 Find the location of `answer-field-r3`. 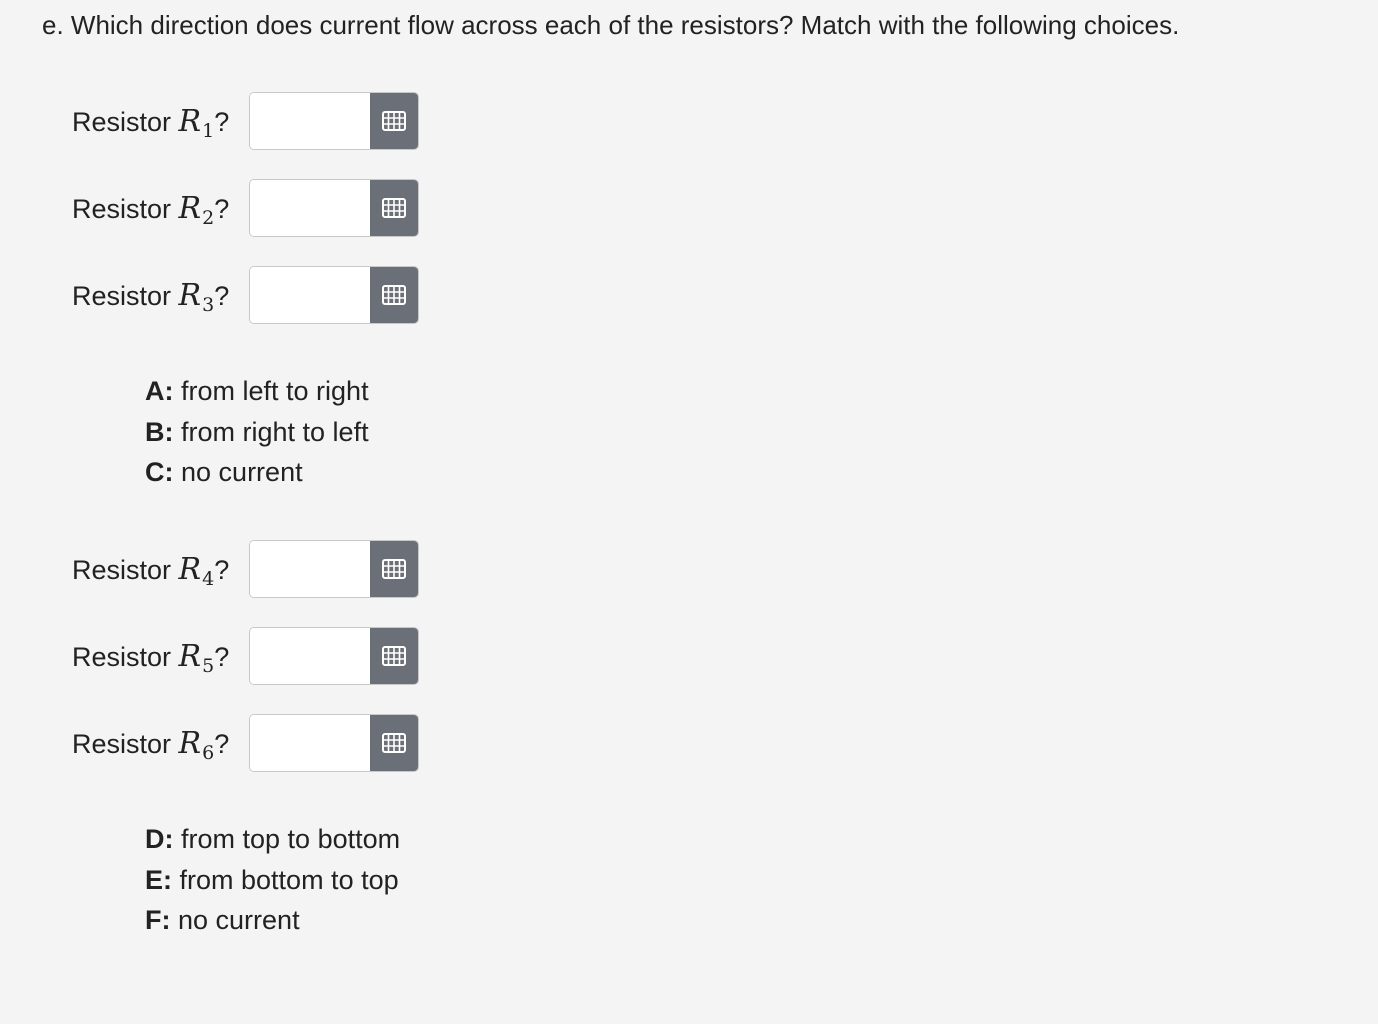

answer-field-r3 is located at coordinates (334, 295).